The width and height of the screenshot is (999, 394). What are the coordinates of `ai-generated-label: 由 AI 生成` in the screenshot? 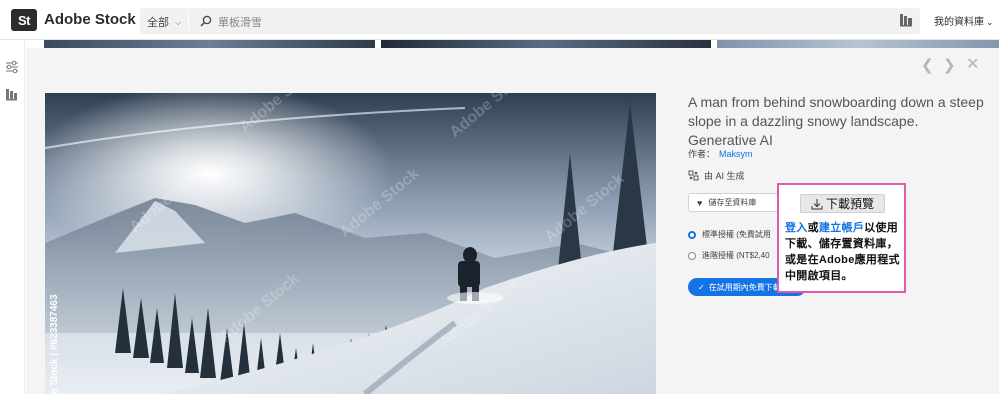 It's located at (724, 176).